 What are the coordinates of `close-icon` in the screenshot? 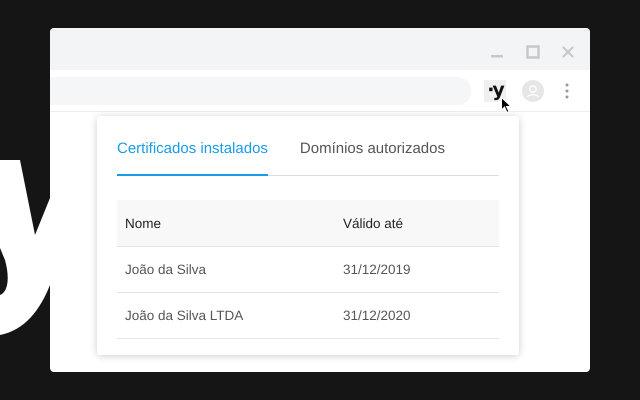 It's located at (568, 52).